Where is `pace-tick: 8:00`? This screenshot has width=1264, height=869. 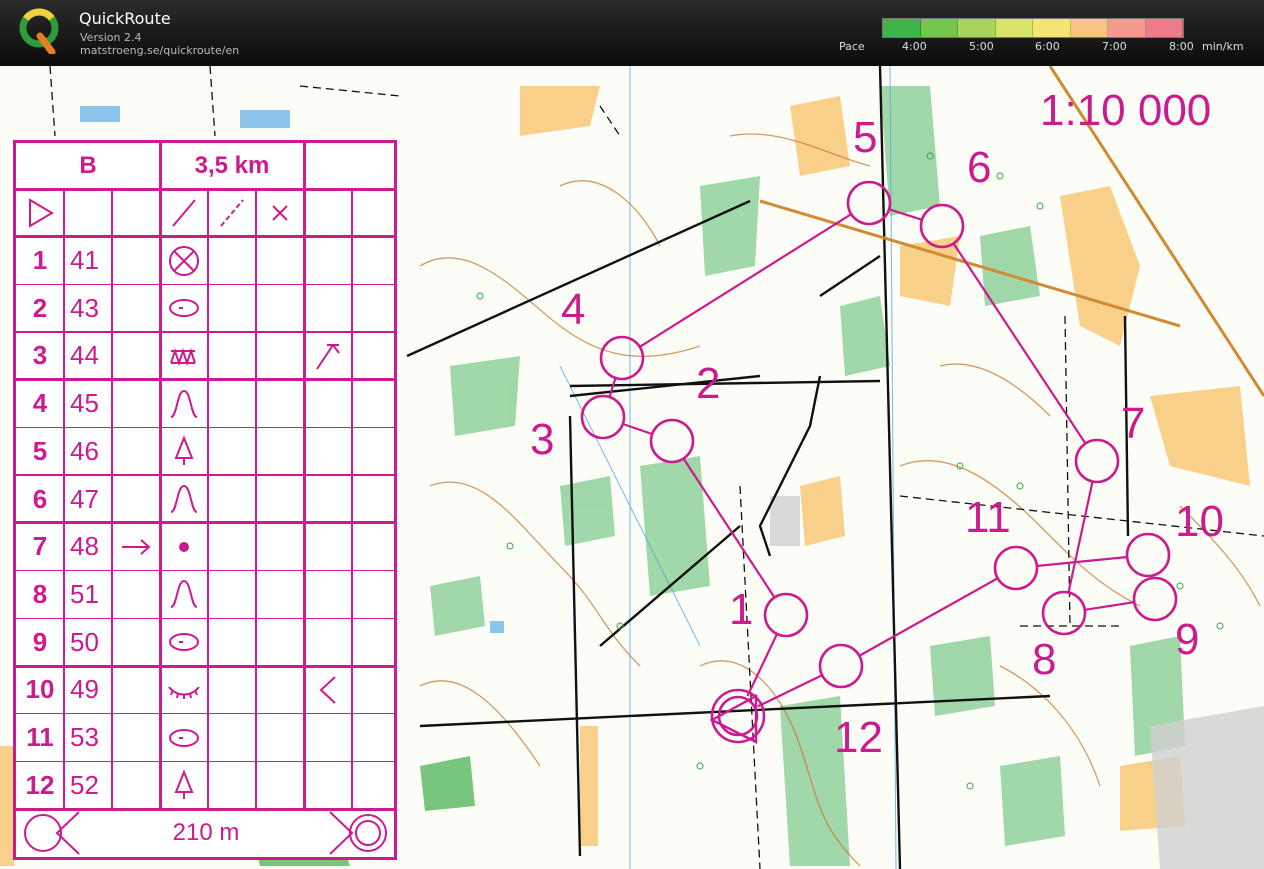 pace-tick: 8:00 is located at coordinates (1181, 46).